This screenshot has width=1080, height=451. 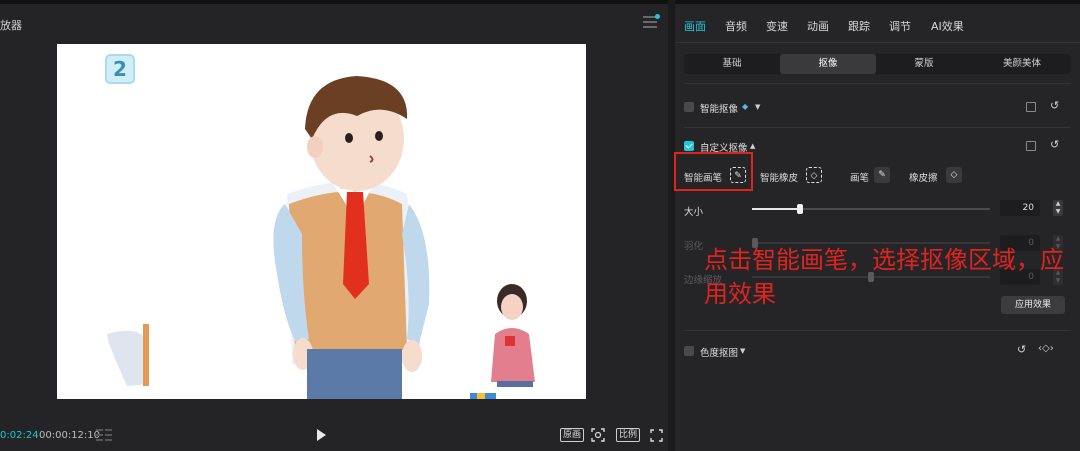 What do you see at coordinates (947, 26) in the screenshot?
I see `tab-ai-effects: AI效果` at bounding box center [947, 26].